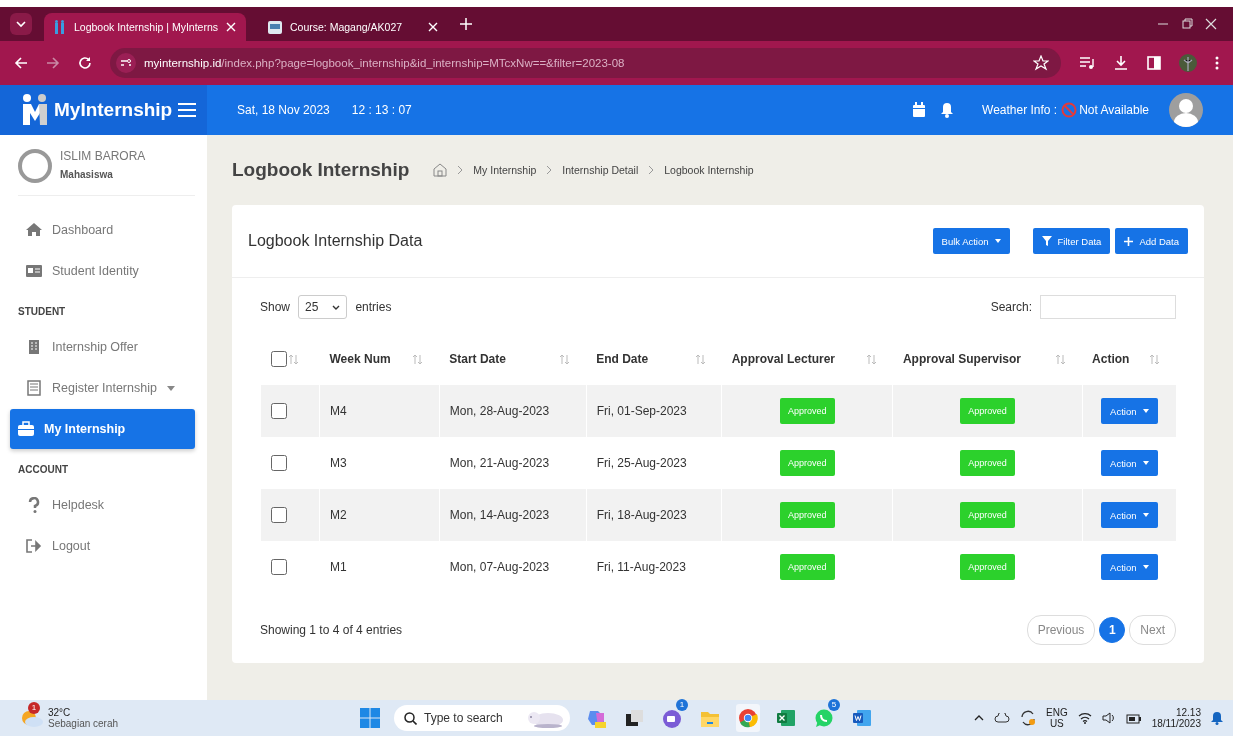 This screenshot has width=1233, height=736. What do you see at coordinates (43, 470) in the screenshot?
I see `section-label: ACCOUNT` at bounding box center [43, 470].